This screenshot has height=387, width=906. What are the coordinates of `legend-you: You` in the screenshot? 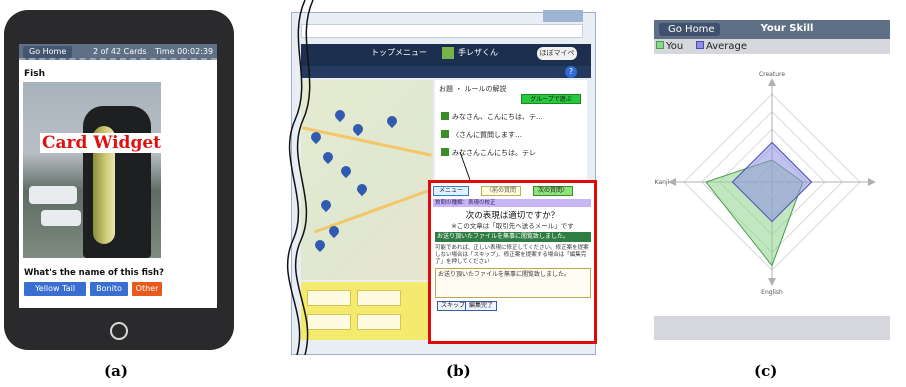 It's located at (675, 46).